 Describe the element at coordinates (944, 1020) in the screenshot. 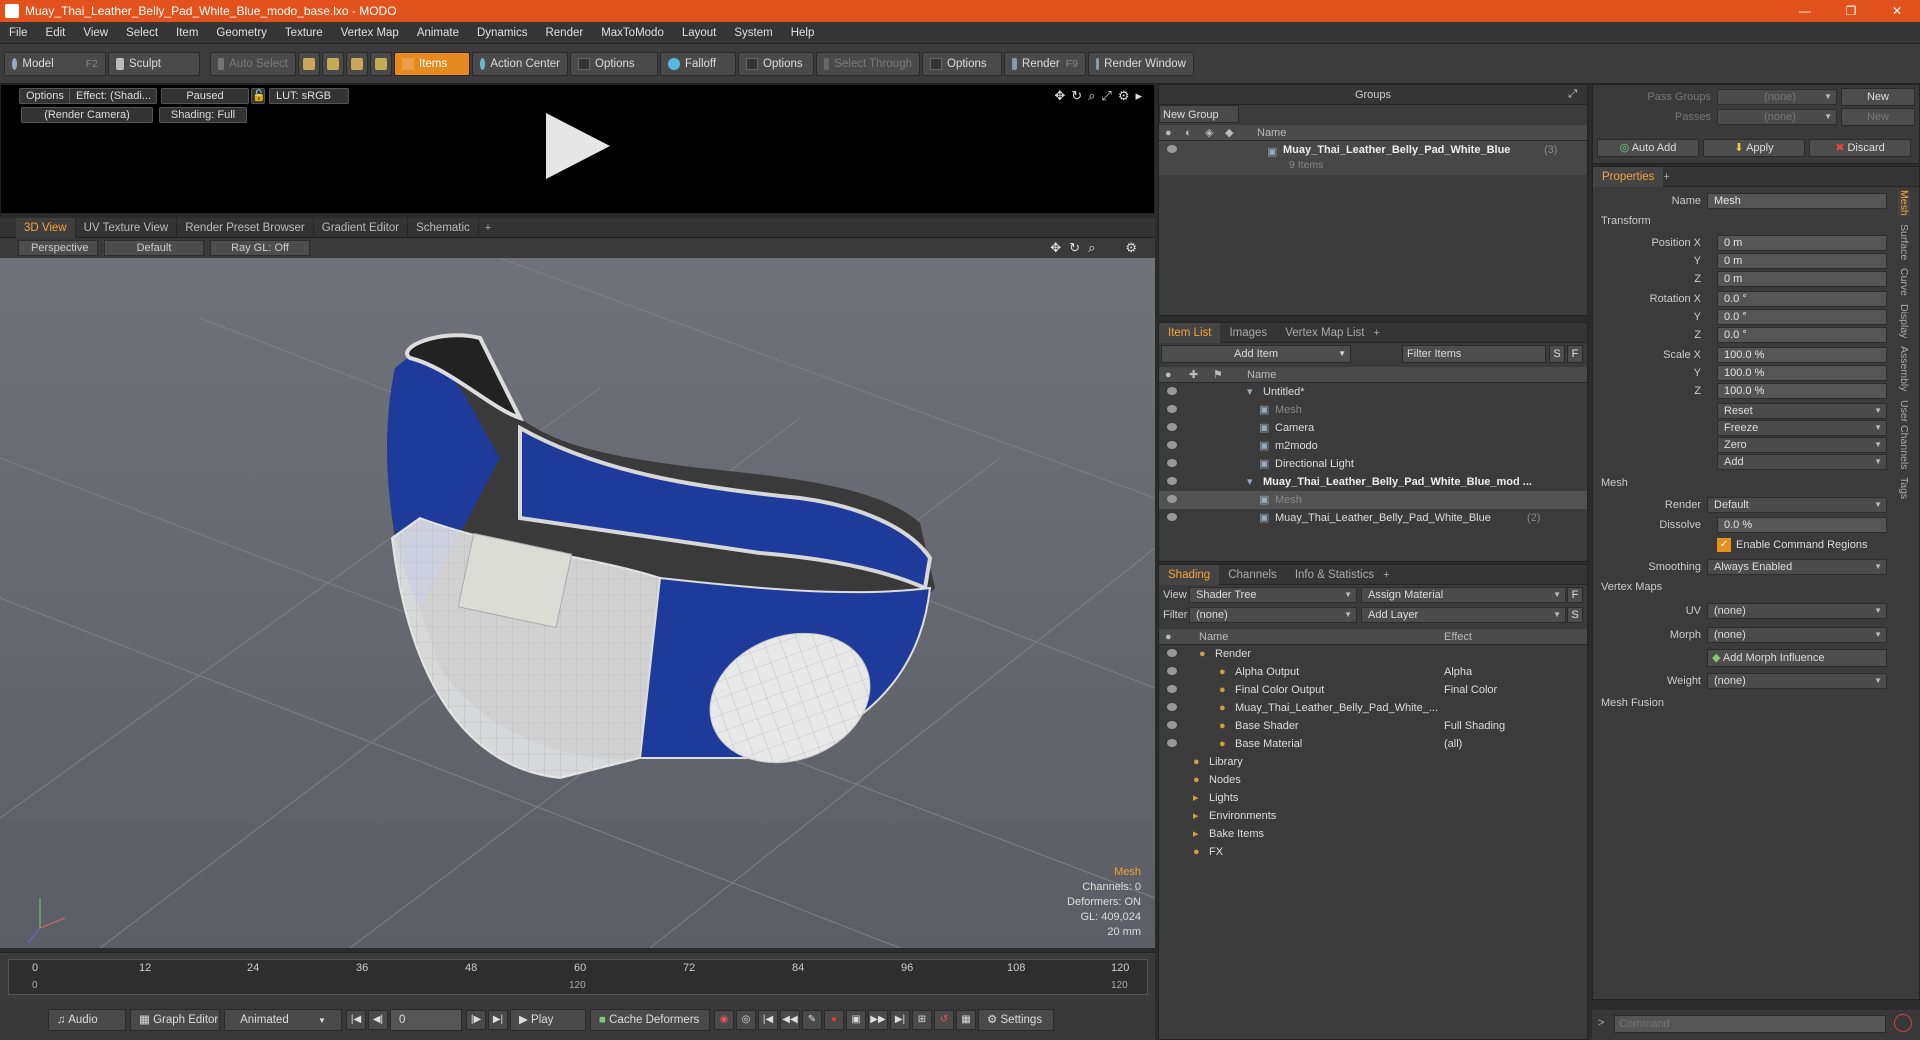

I see `reset-keys-icon: ↺` at that location.